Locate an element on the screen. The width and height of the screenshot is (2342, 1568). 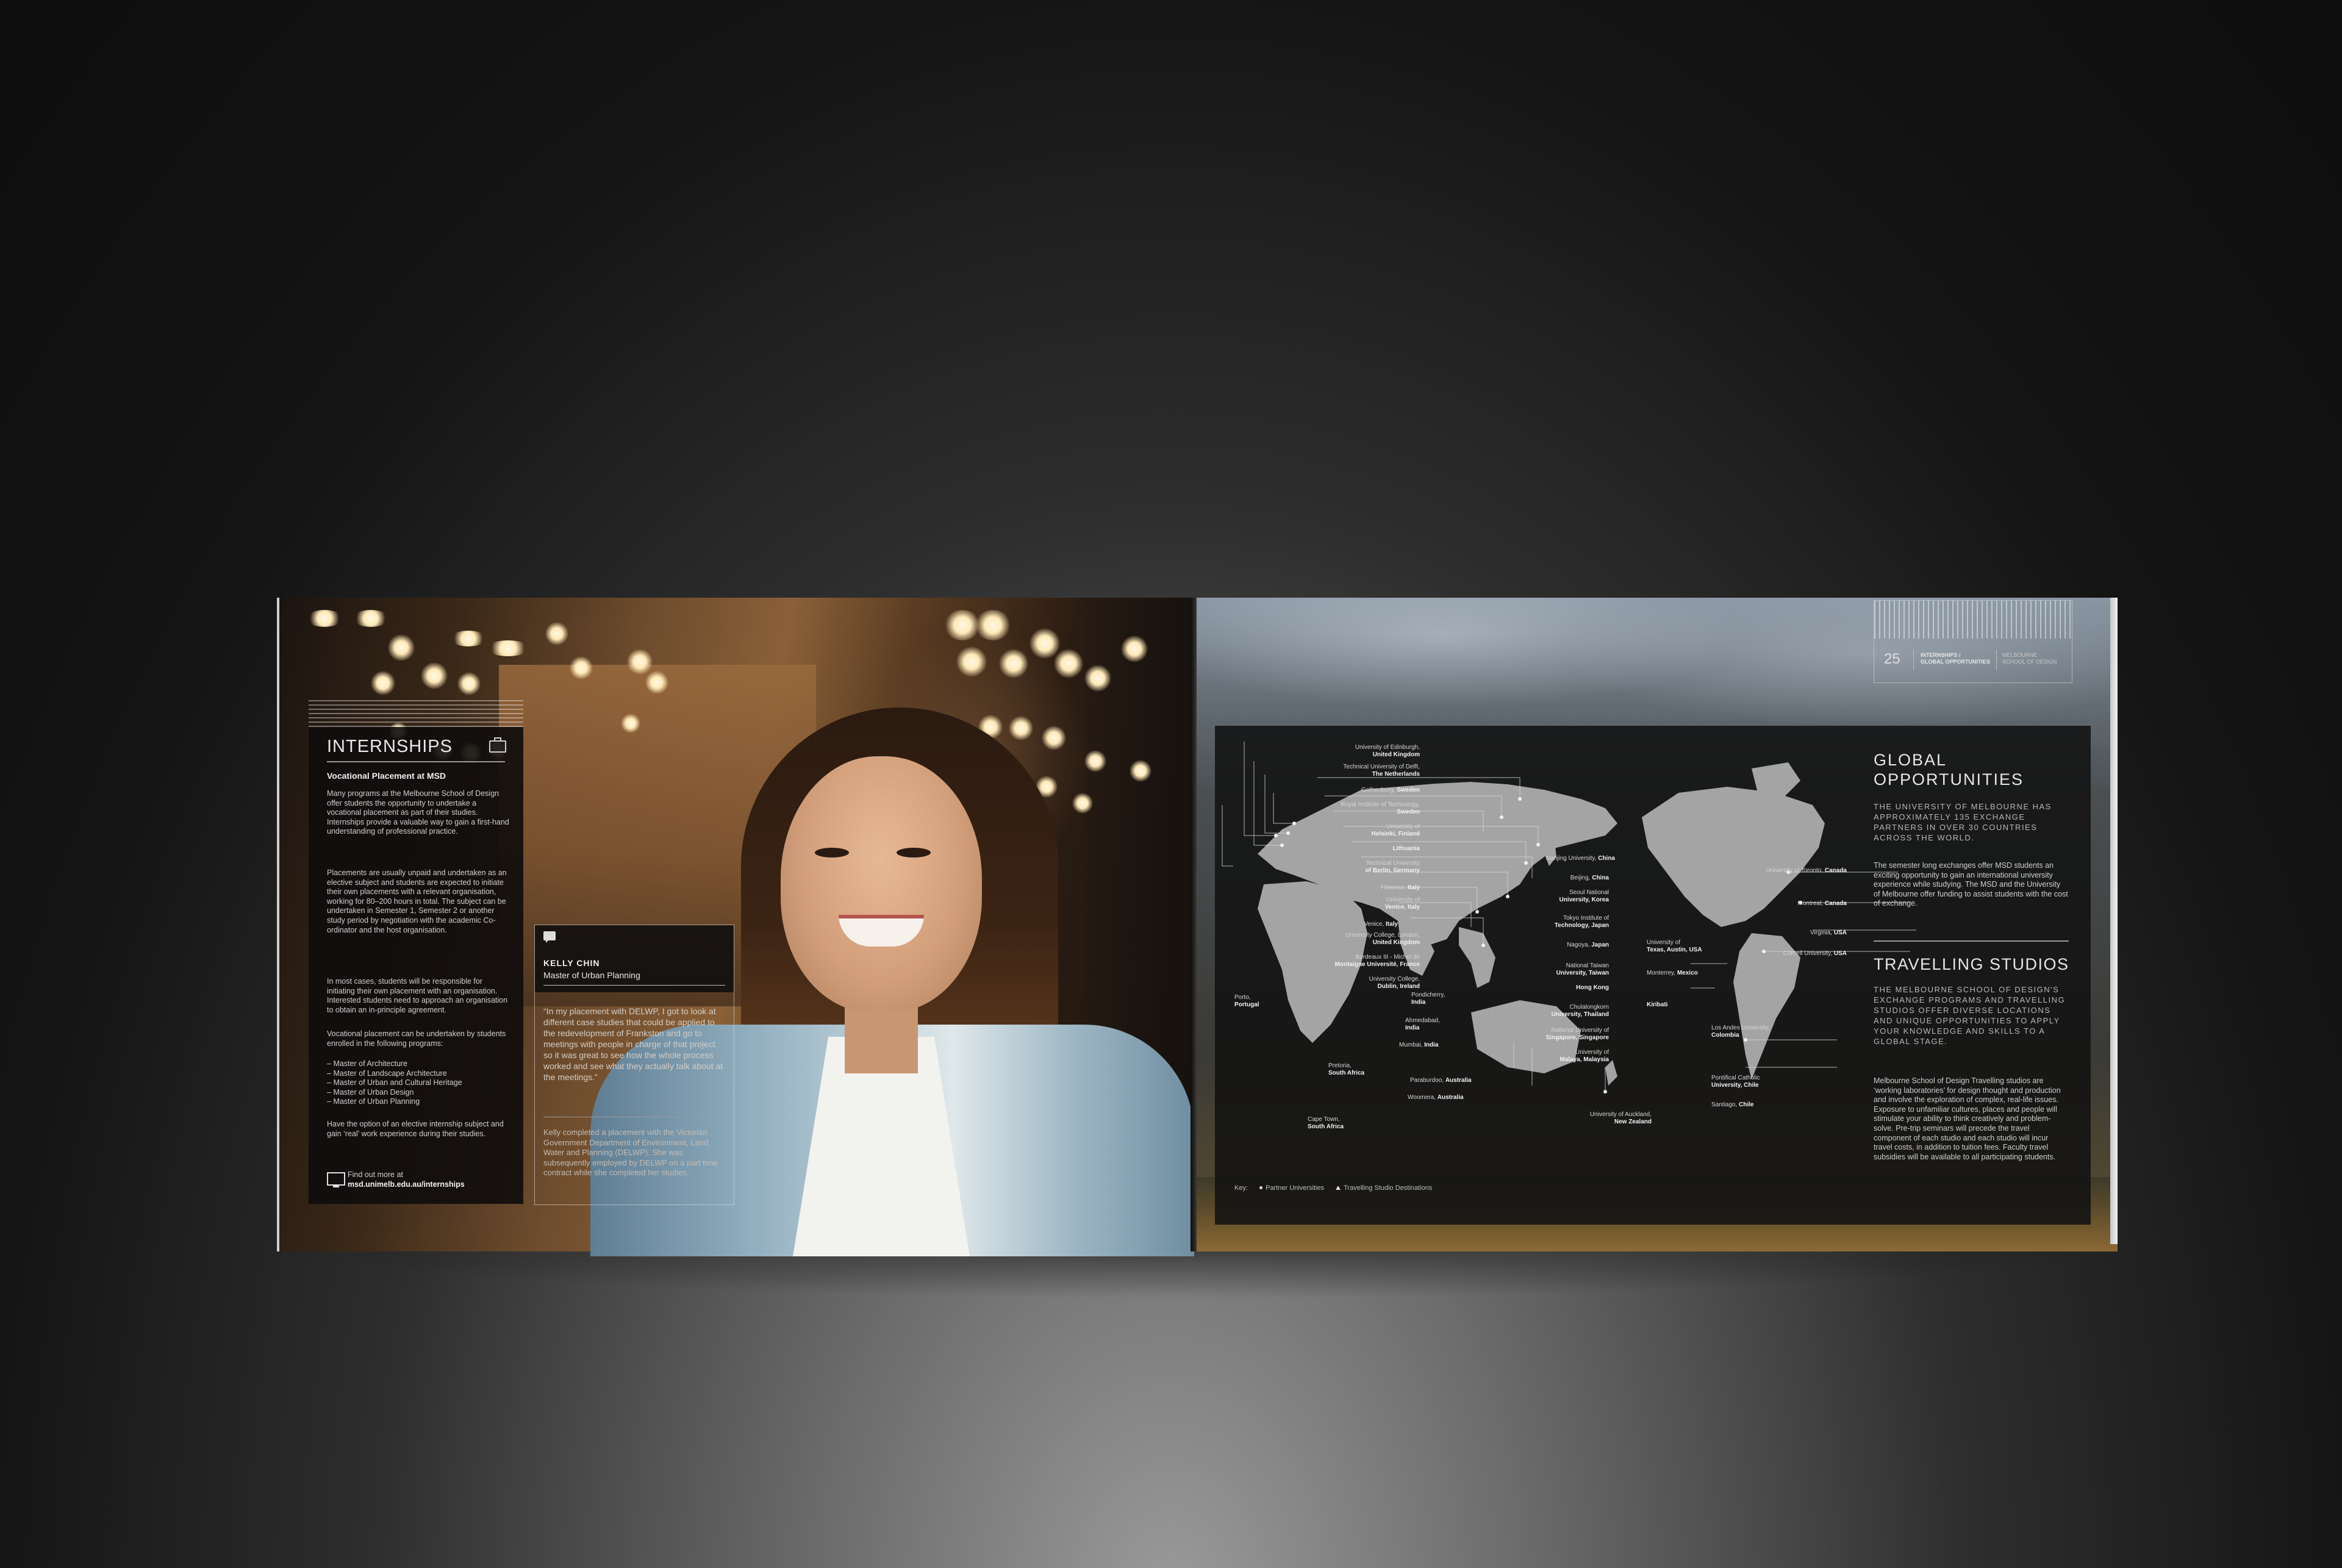
map-label-place: Technology, Japan is located at coordinates (1581, 925).